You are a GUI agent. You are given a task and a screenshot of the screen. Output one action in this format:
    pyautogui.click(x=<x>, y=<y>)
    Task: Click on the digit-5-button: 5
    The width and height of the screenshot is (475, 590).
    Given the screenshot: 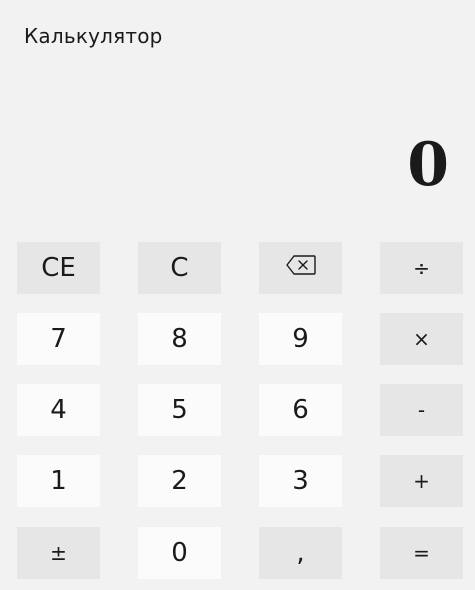 What is the action you would take?
    pyautogui.click(x=179, y=410)
    